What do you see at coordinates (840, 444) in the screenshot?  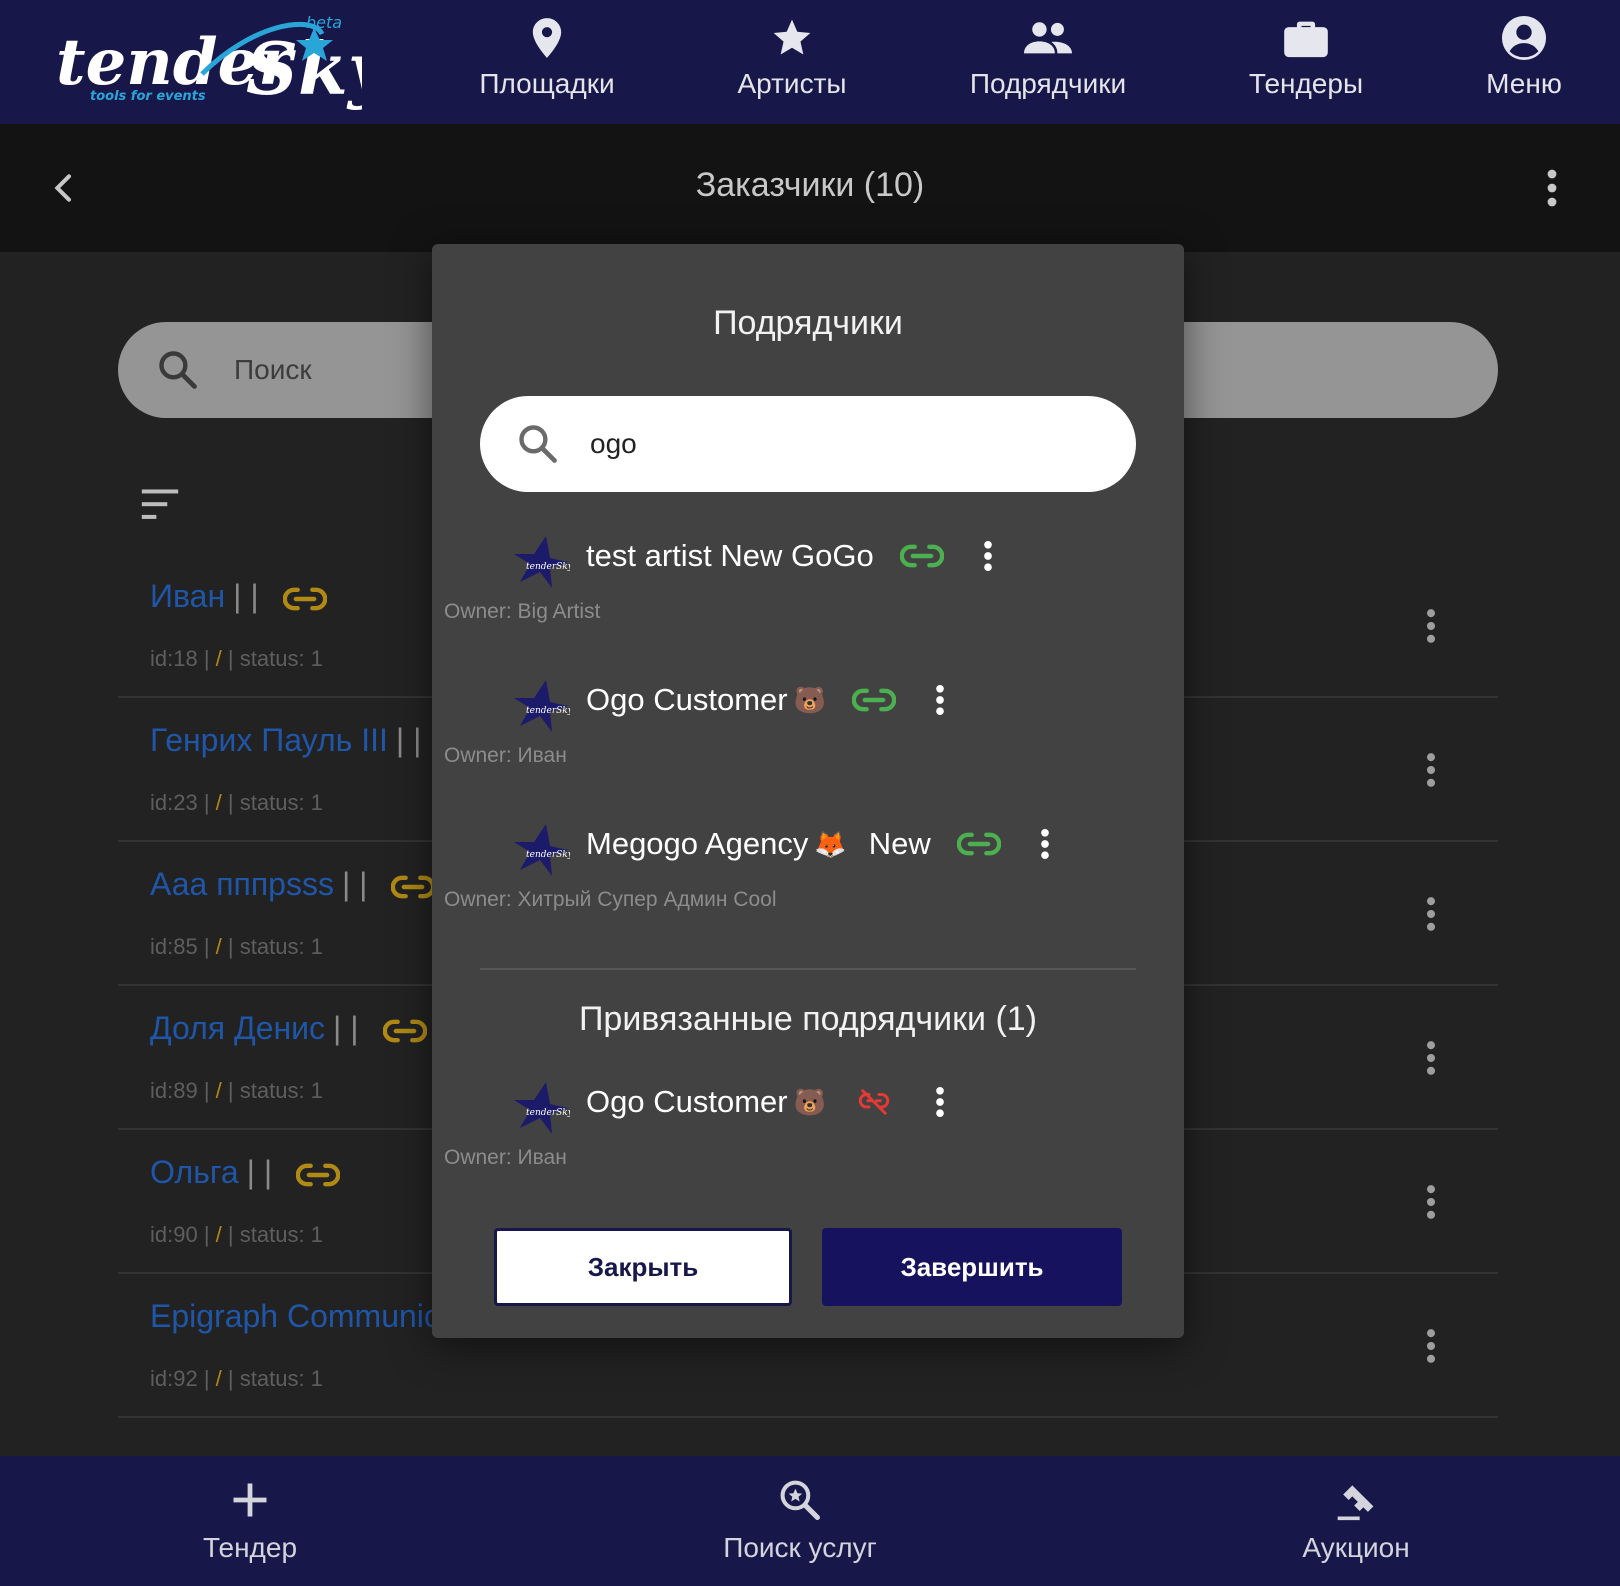 I see `dialog-search-input` at bounding box center [840, 444].